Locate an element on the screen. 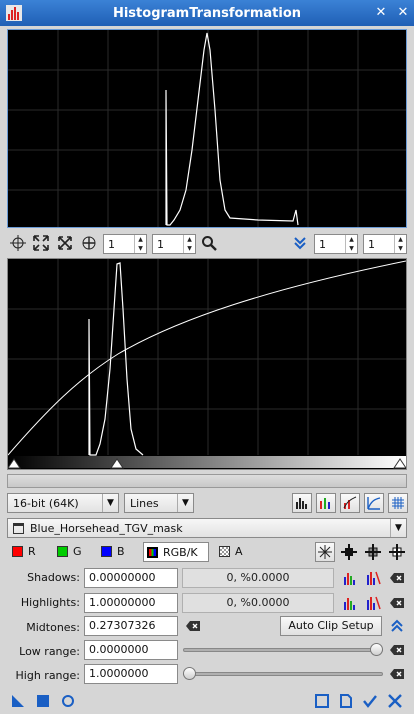 The width and height of the screenshot is (414, 714). highlights-input: 1.00000000 is located at coordinates (131, 603).